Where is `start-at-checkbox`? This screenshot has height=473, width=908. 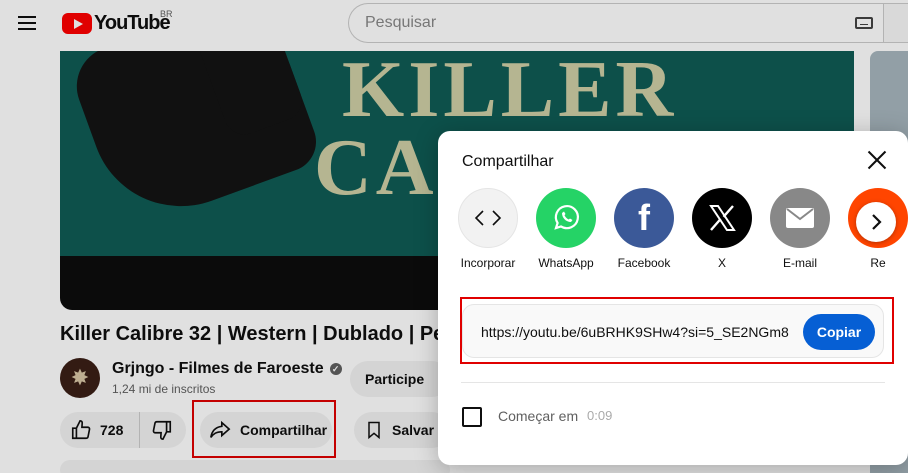
start-at-checkbox is located at coordinates (472, 417).